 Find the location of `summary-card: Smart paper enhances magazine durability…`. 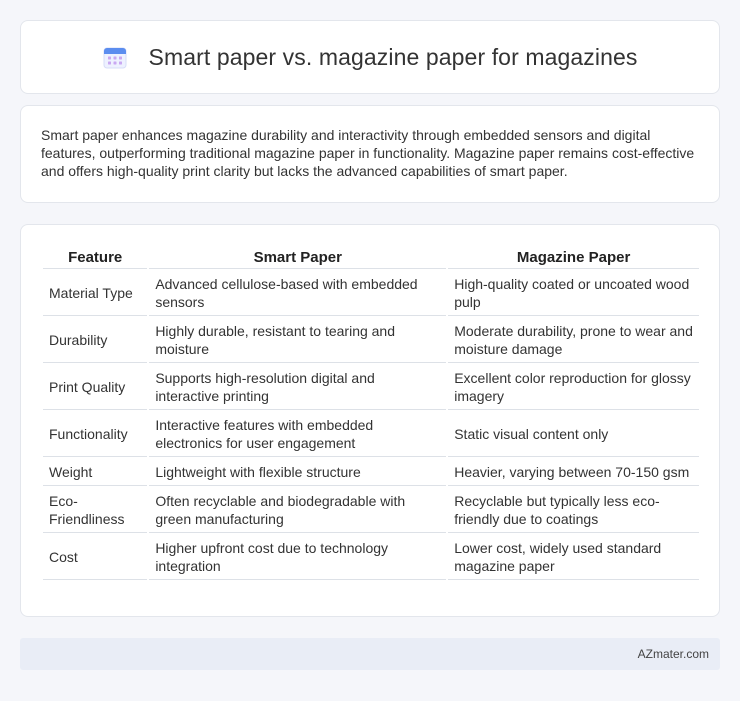

summary-card: Smart paper enhances magazine durability… is located at coordinates (370, 154).